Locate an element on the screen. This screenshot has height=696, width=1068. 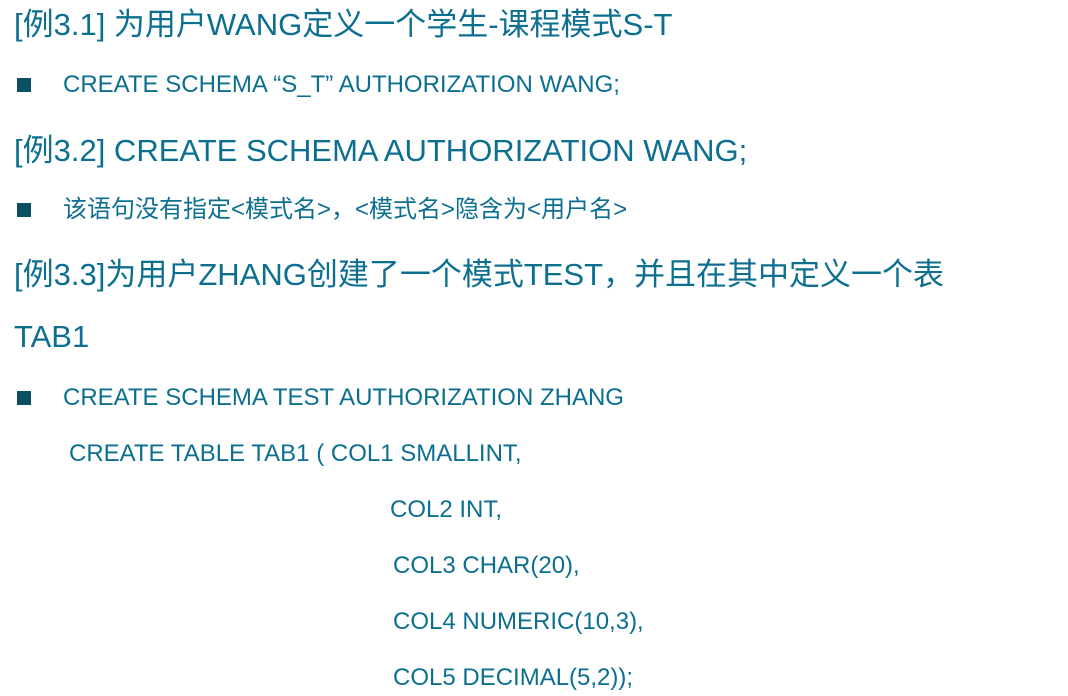
code-line: CREATE TABLE TAB1 ( COL1 SMALLINT, is located at coordinates (295, 453).